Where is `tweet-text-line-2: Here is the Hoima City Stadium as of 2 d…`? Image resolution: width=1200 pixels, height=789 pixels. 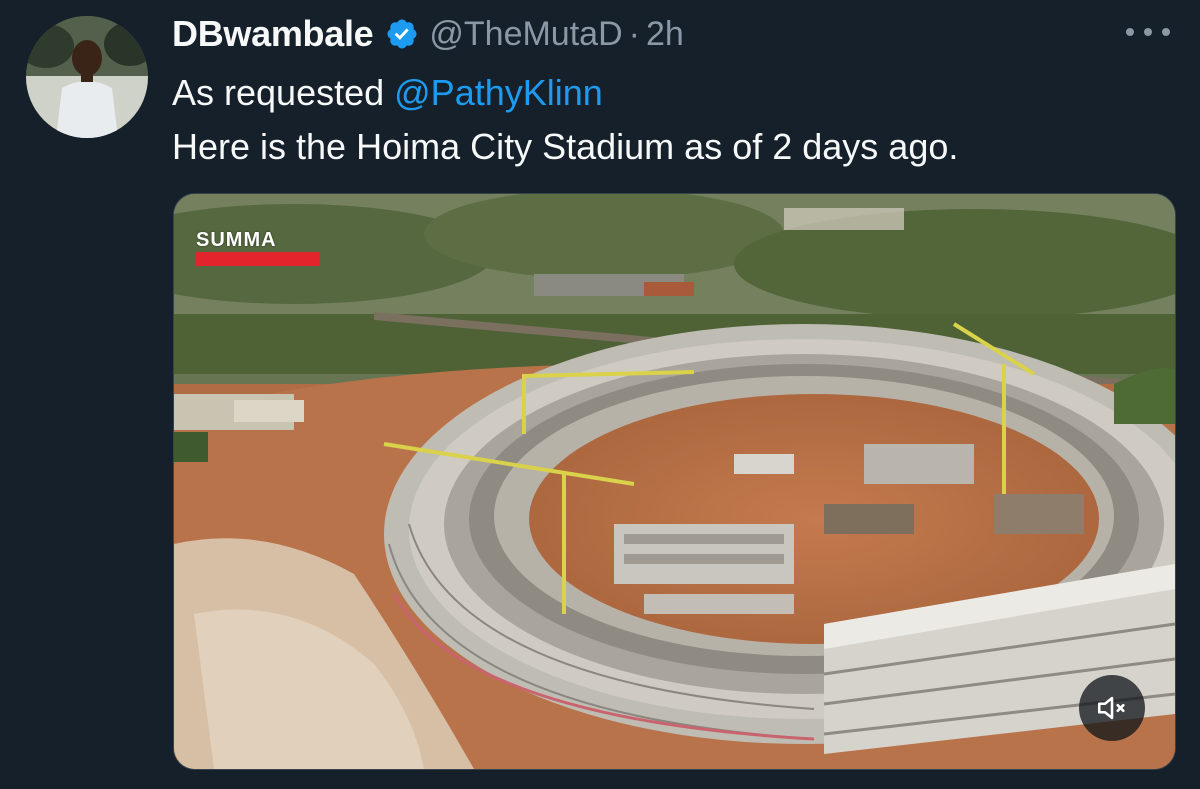
tweet-text-line-2: Here is the Hoima City Stadium as of 2 d… is located at coordinates (565, 146).